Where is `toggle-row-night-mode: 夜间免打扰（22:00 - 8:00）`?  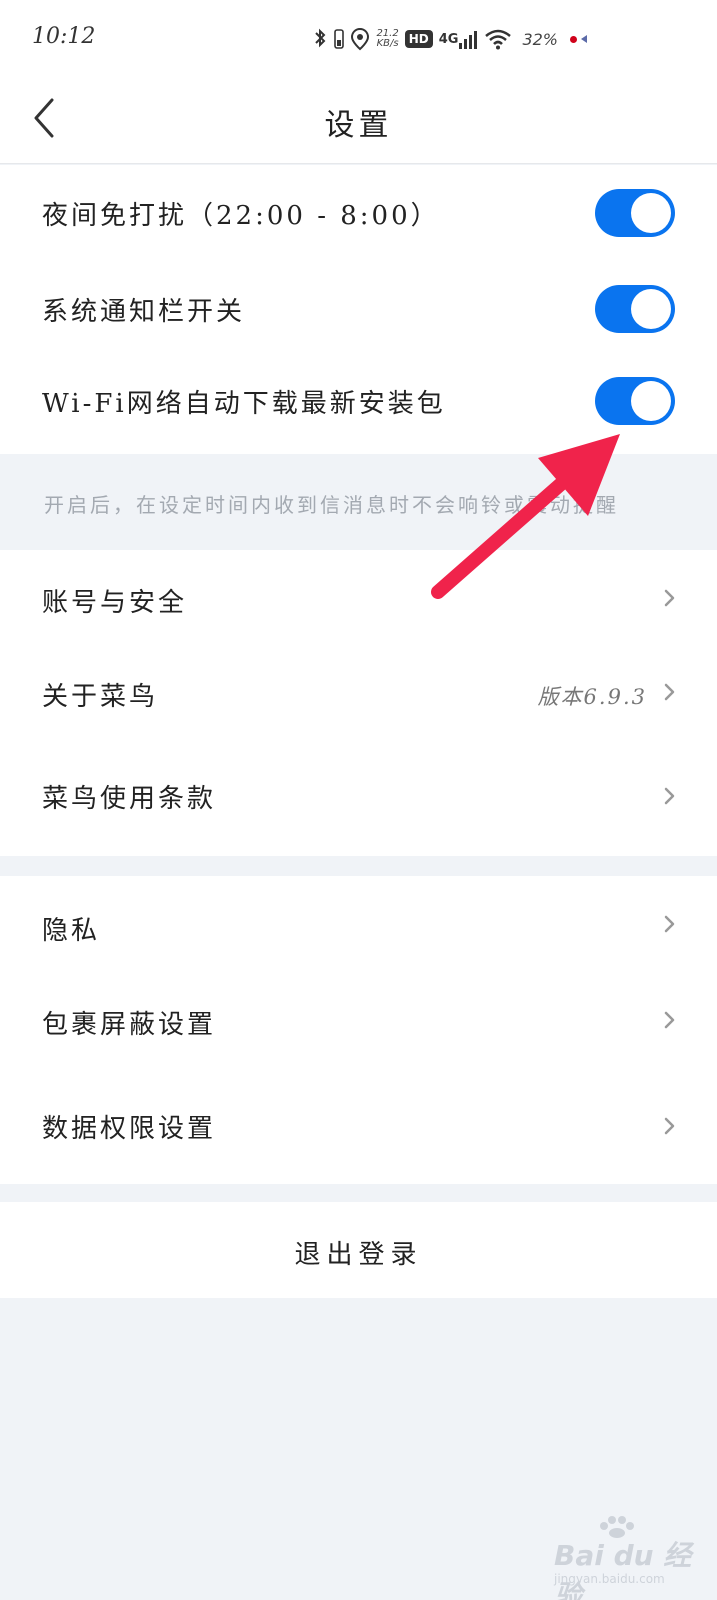 toggle-row-night-mode: 夜间免打扰（22:00 - 8:00） is located at coordinates (358, 213).